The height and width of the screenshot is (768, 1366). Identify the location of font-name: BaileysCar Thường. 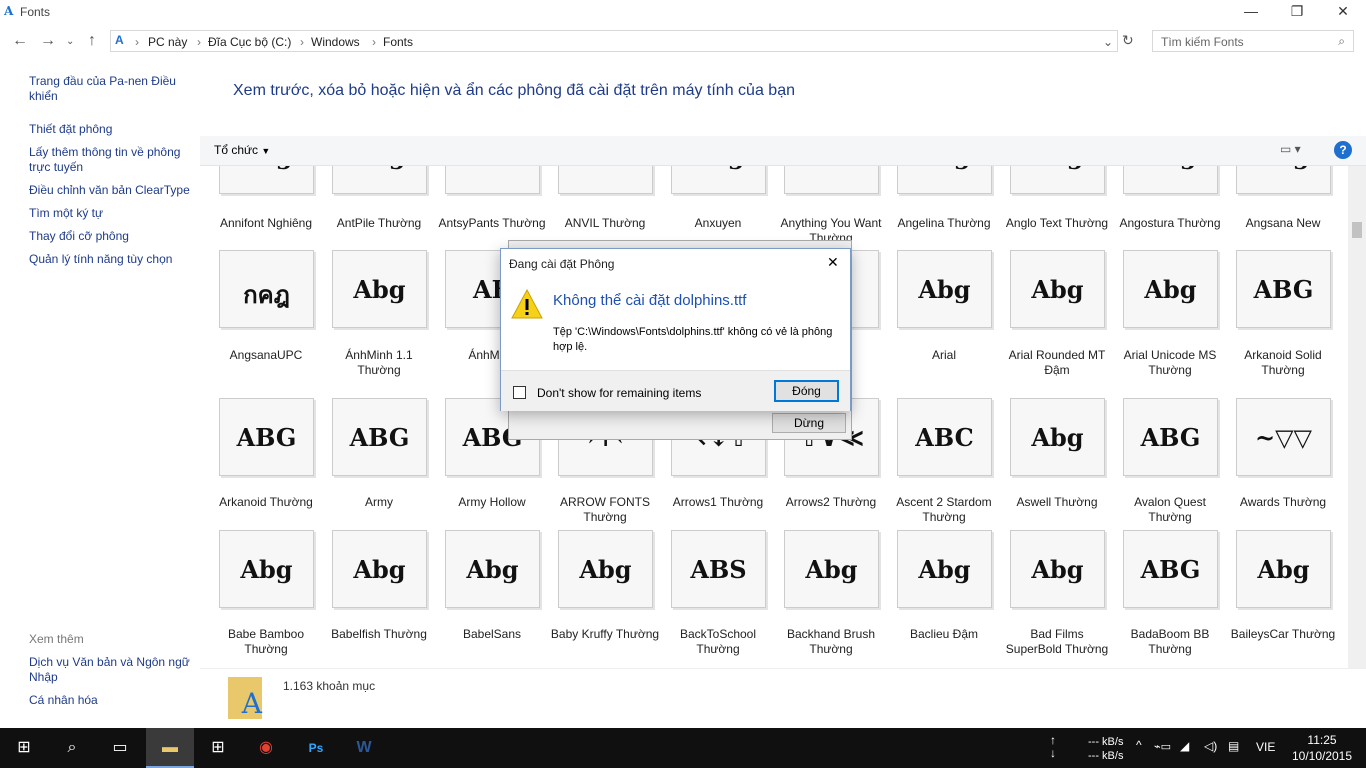
(1283, 634).